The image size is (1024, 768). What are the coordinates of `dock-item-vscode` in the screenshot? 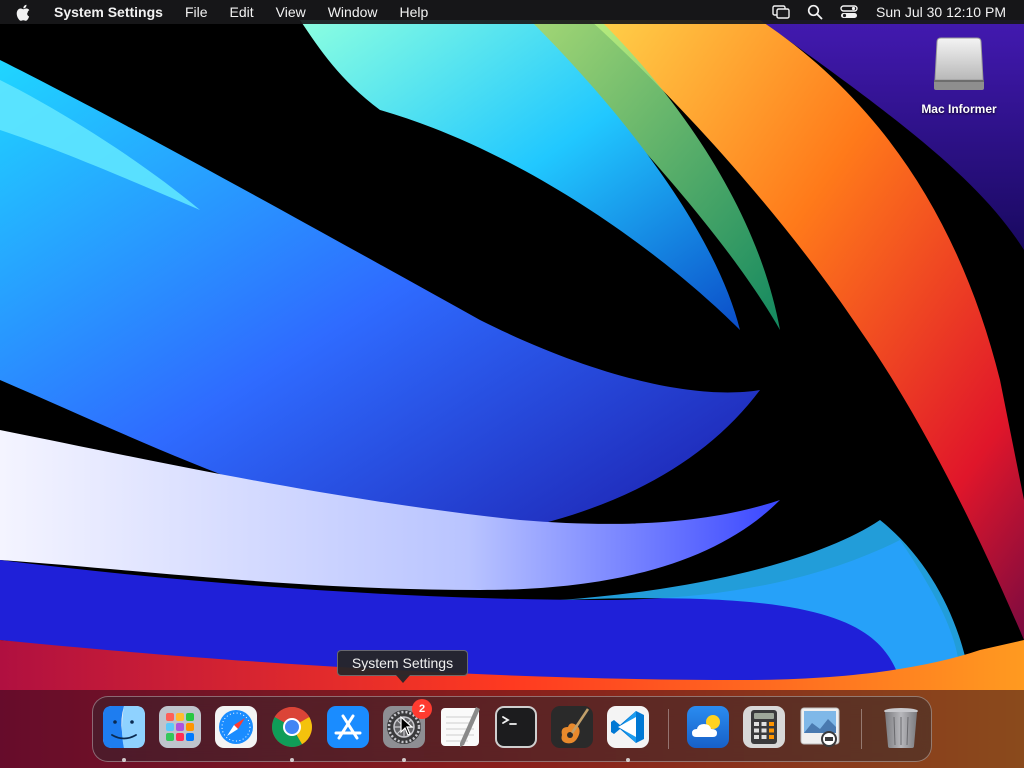 It's located at (628, 727).